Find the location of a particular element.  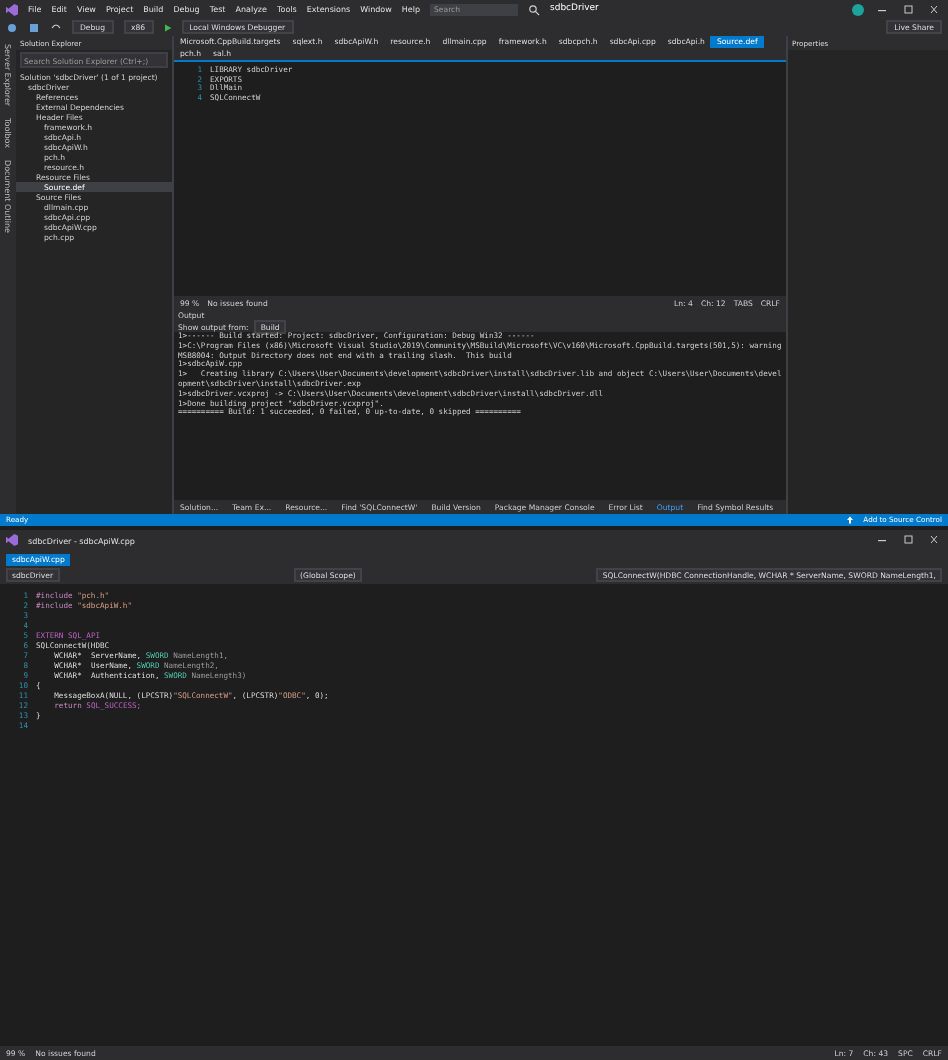

account-icon is located at coordinates (858, 9).